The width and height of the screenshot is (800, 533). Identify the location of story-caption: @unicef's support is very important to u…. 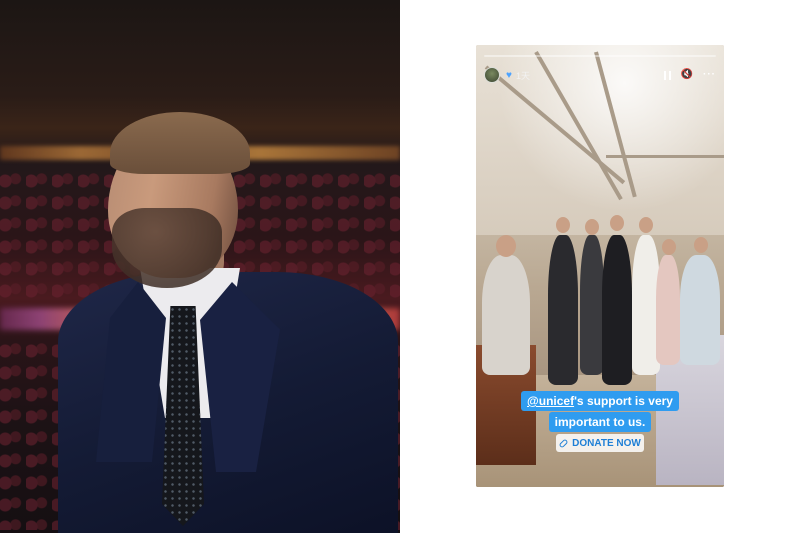
(600, 412).